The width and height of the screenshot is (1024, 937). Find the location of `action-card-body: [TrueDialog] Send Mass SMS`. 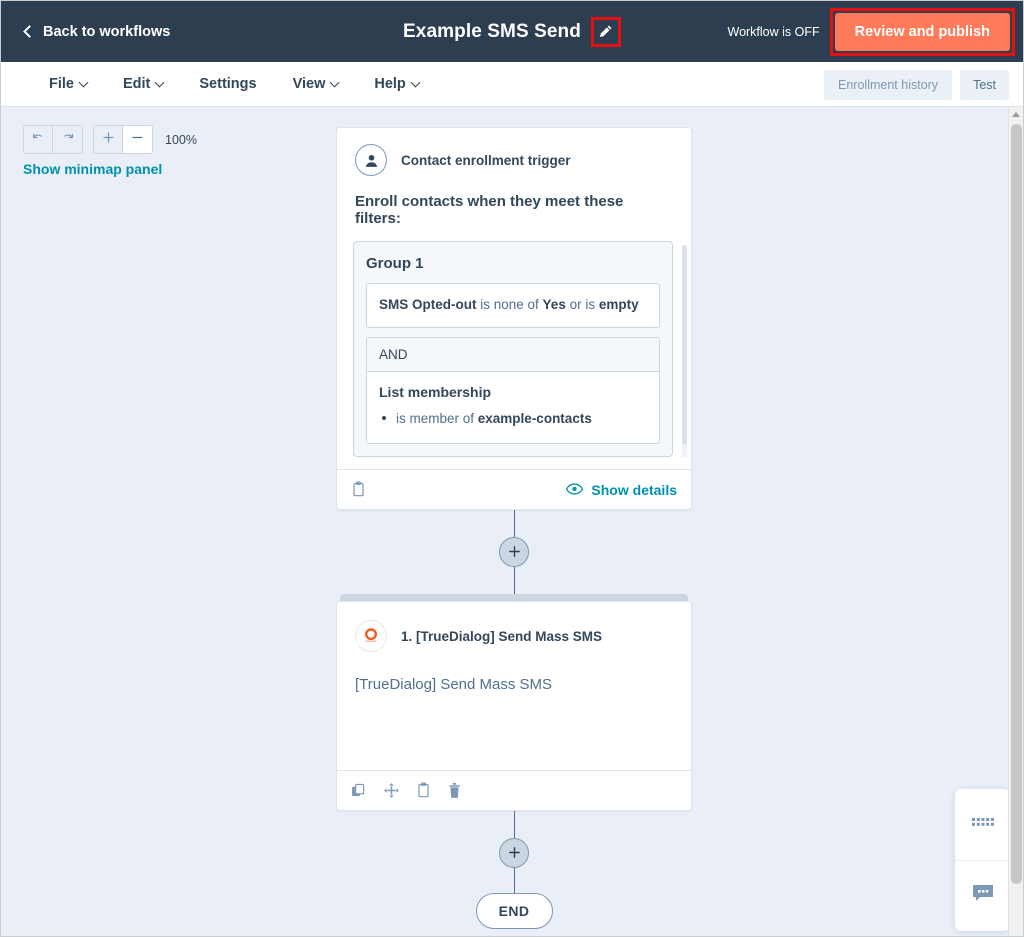

action-card-body: [TrueDialog] Send Mass SMS is located at coordinates (454, 685).